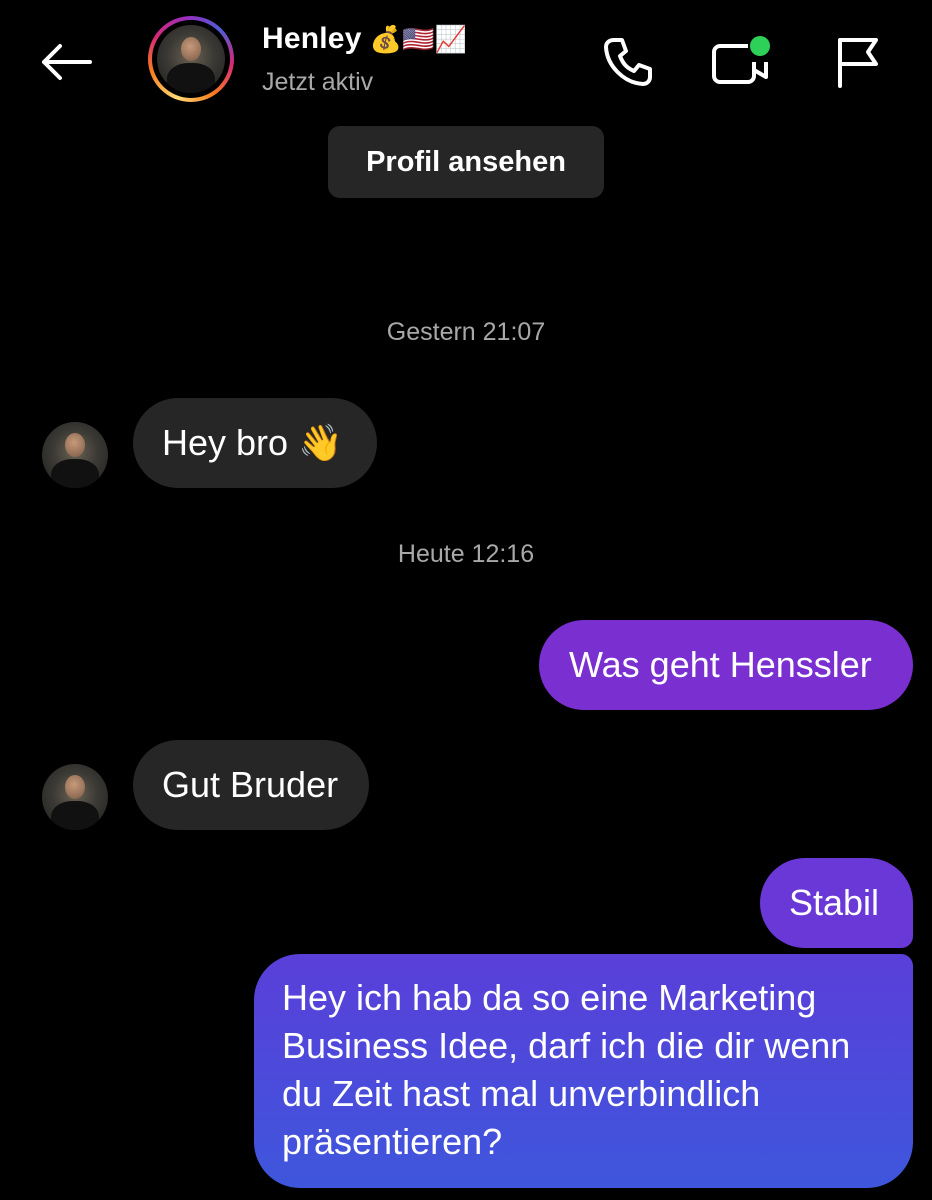  What do you see at coordinates (466, 162) in the screenshot?
I see `view-profile-button: Profil ansehen` at bounding box center [466, 162].